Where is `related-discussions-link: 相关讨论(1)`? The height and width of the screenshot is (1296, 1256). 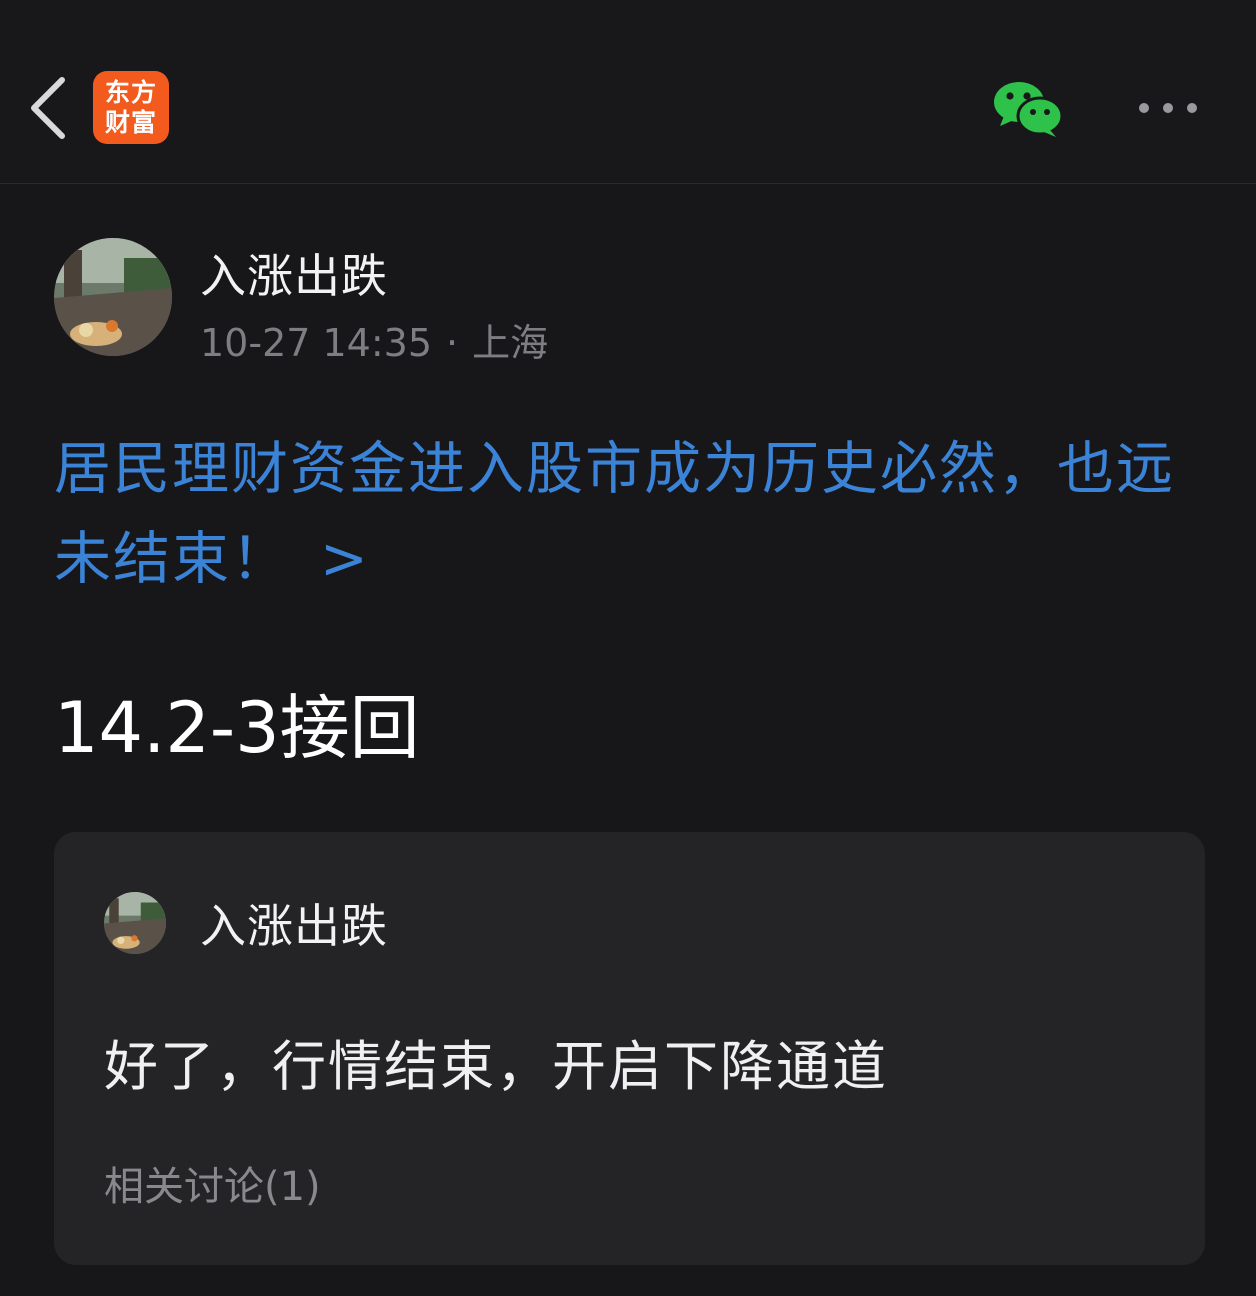 related-discussions-link: 相关讨论(1) is located at coordinates (212, 1183).